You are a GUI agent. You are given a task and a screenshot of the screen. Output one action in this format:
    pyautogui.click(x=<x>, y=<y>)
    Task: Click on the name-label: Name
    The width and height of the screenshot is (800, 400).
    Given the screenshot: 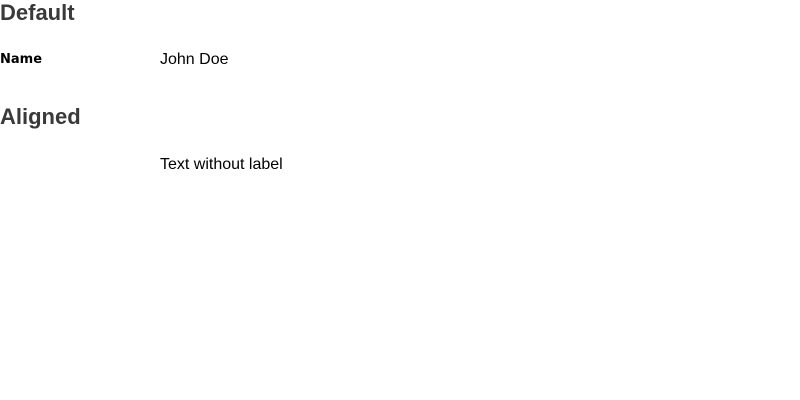 What is the action you would take?
    pyautogui.click(x=21, y=59)
    